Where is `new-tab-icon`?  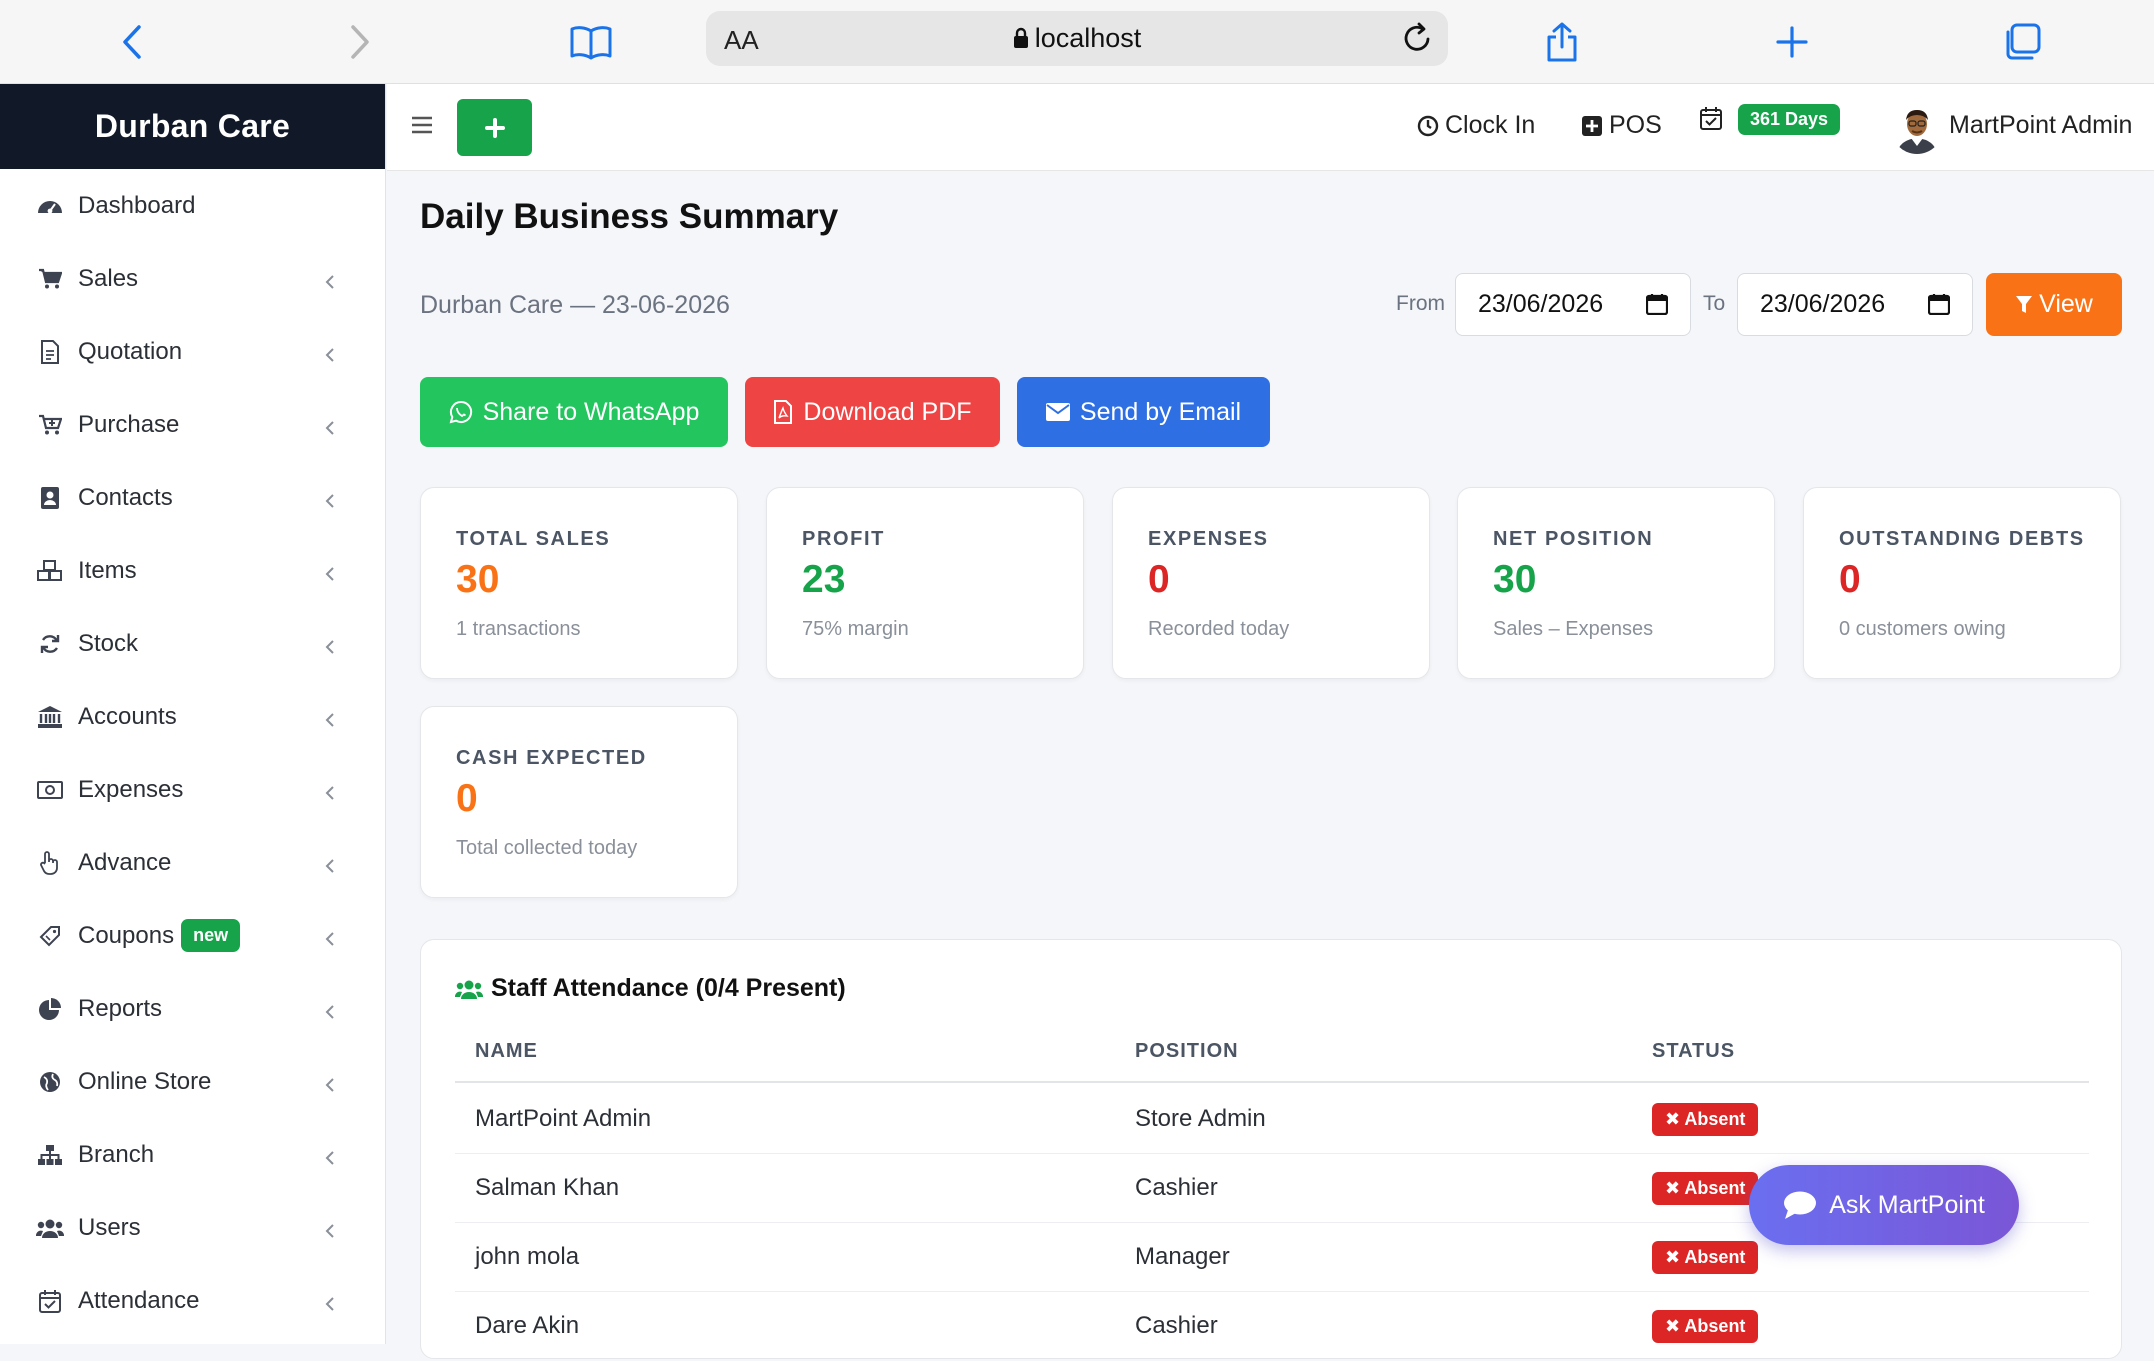
new-tab-icon is located at coordinates (1792, 42).